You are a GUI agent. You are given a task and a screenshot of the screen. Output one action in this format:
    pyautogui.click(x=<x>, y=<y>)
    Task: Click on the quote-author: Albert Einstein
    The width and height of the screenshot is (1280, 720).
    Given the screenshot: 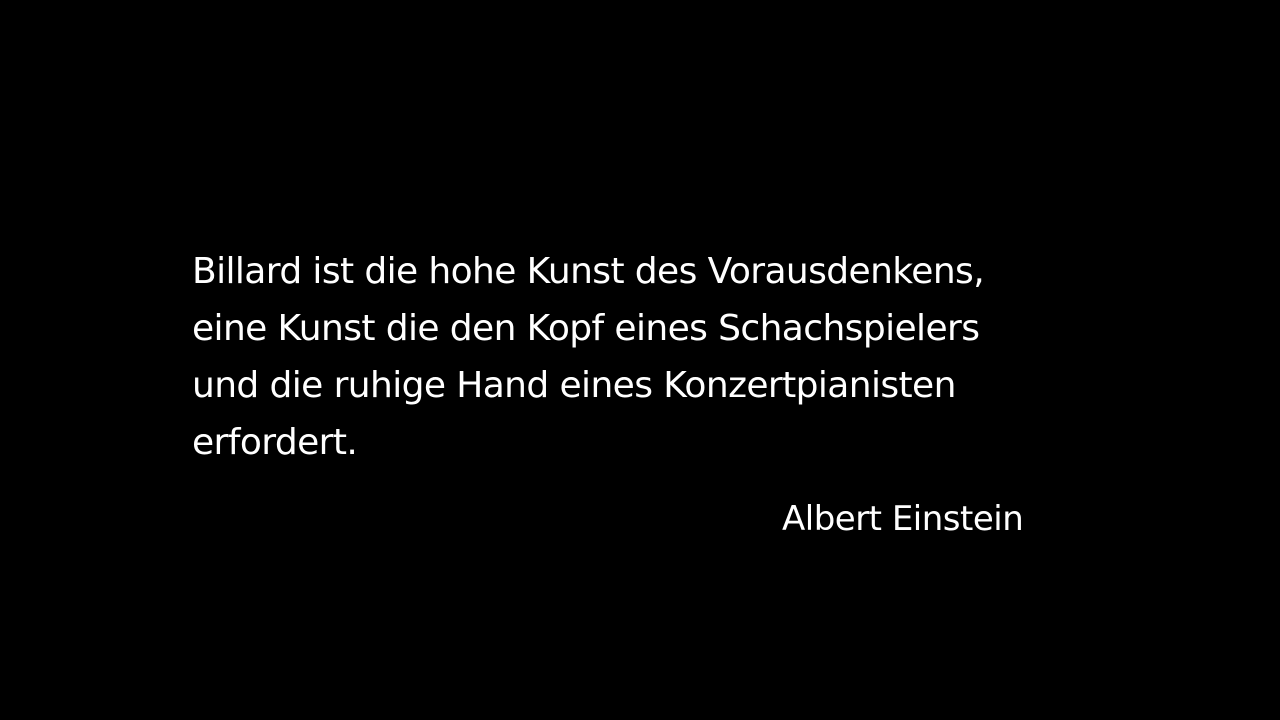 What is the action you would take?
    pyautogui.click(x=903, y=519)
    